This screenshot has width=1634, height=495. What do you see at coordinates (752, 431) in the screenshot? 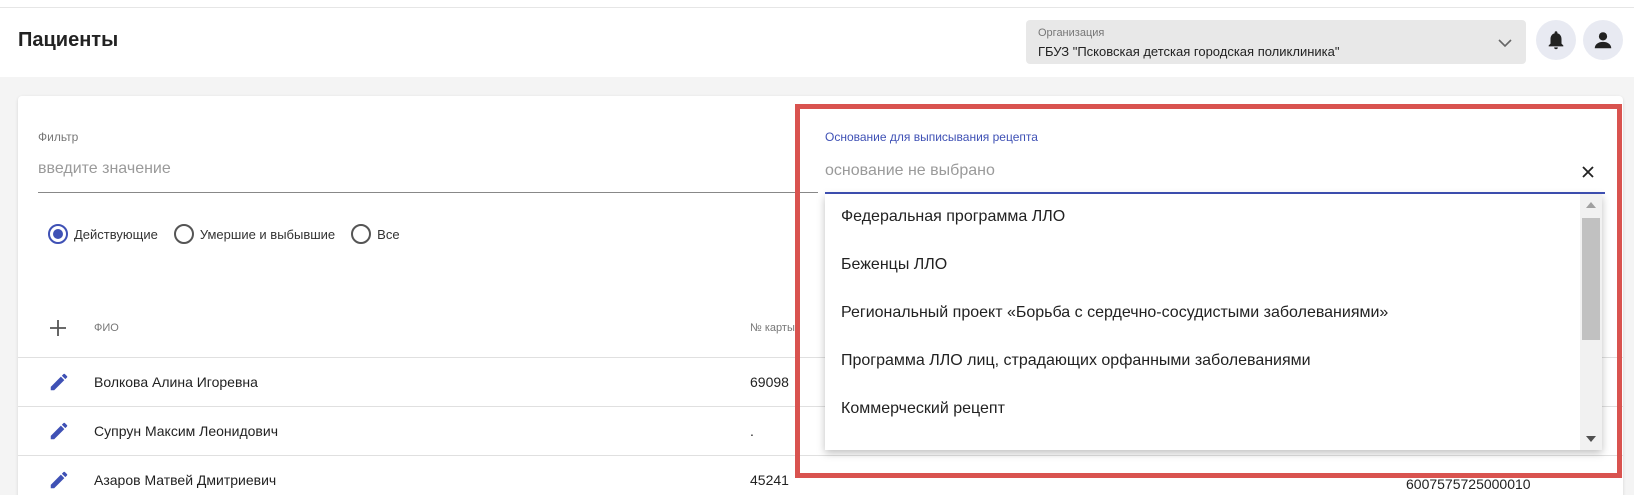
I see `patient-card-number: .` at bounding box center [752, 431].